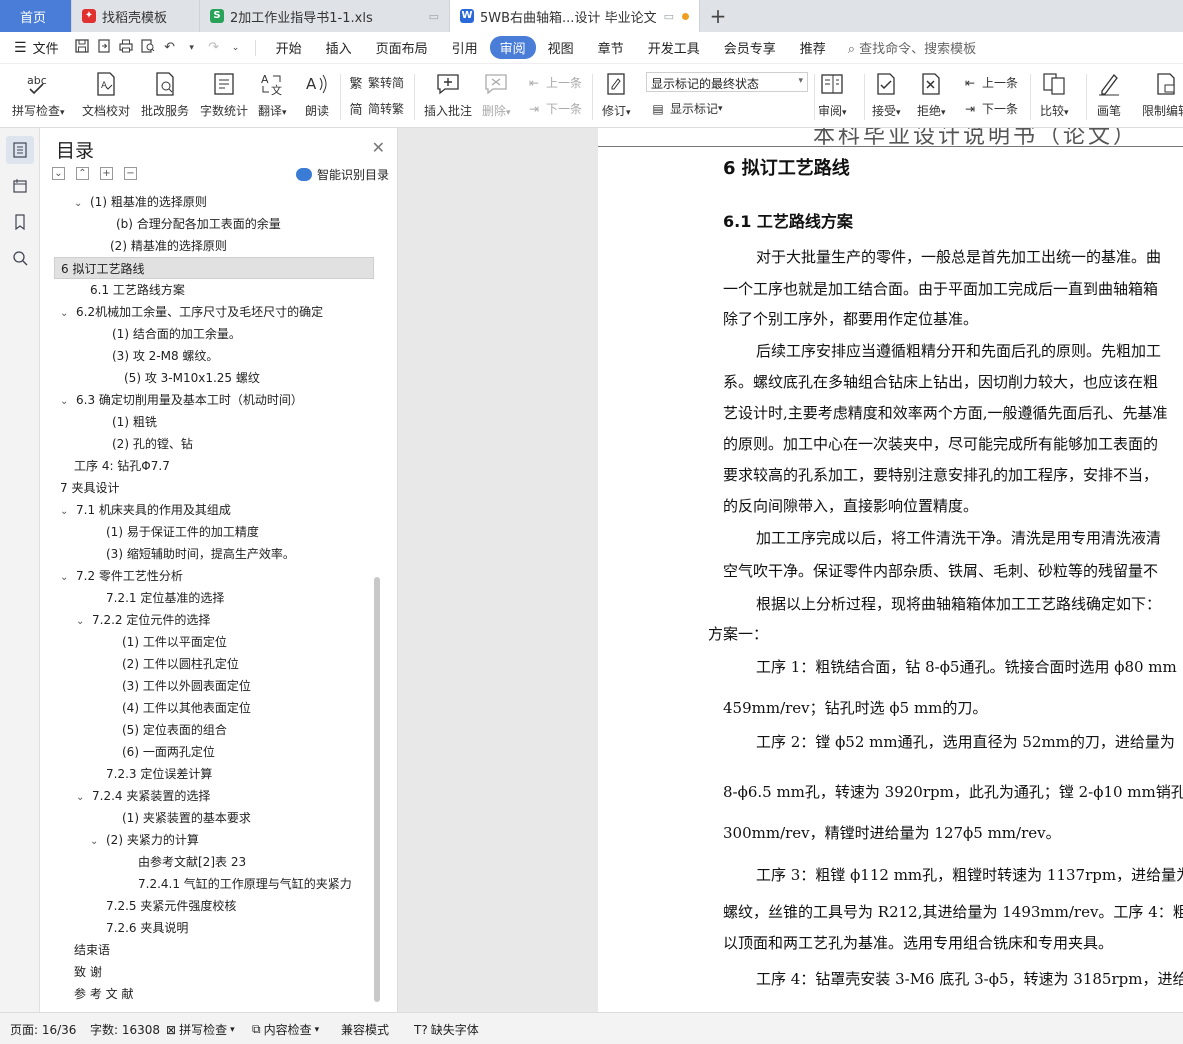 The height and width of the screenshot is (1044, 1183). I want to click on missing-font-status: T? 缺失字体, so click(446, 1029).